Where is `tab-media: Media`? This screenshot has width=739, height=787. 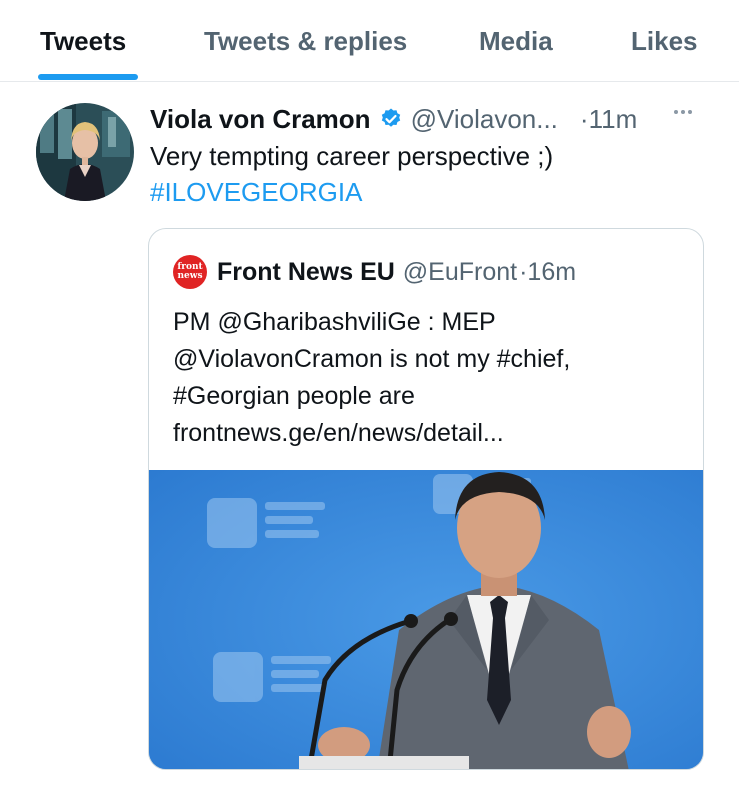 tab-media: Media is located at coordinates (516, 41).